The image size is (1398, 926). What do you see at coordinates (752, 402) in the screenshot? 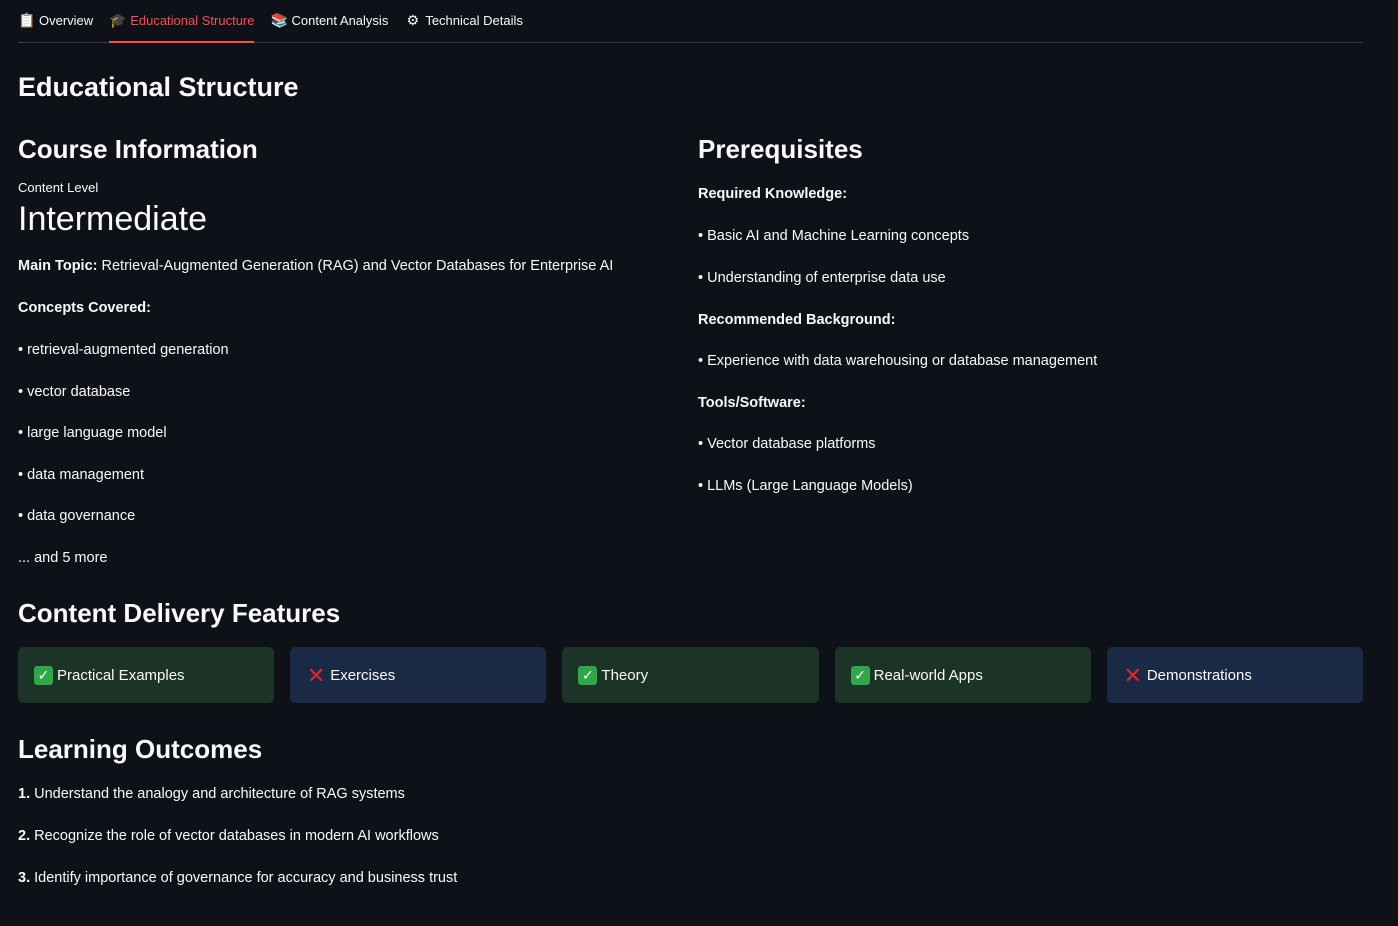
I see `tools-software-label: Tools/Software:` at bounding box center [752, 402].